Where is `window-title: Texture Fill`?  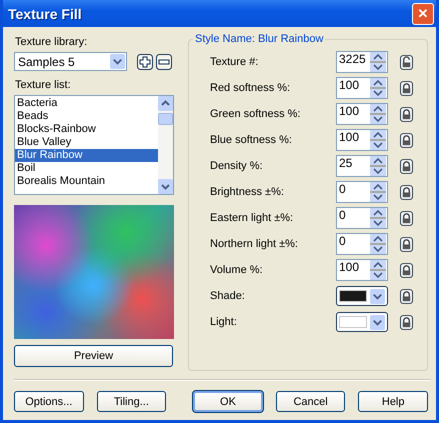 window-title: Texture Fill is located at coordinates (45, 14).